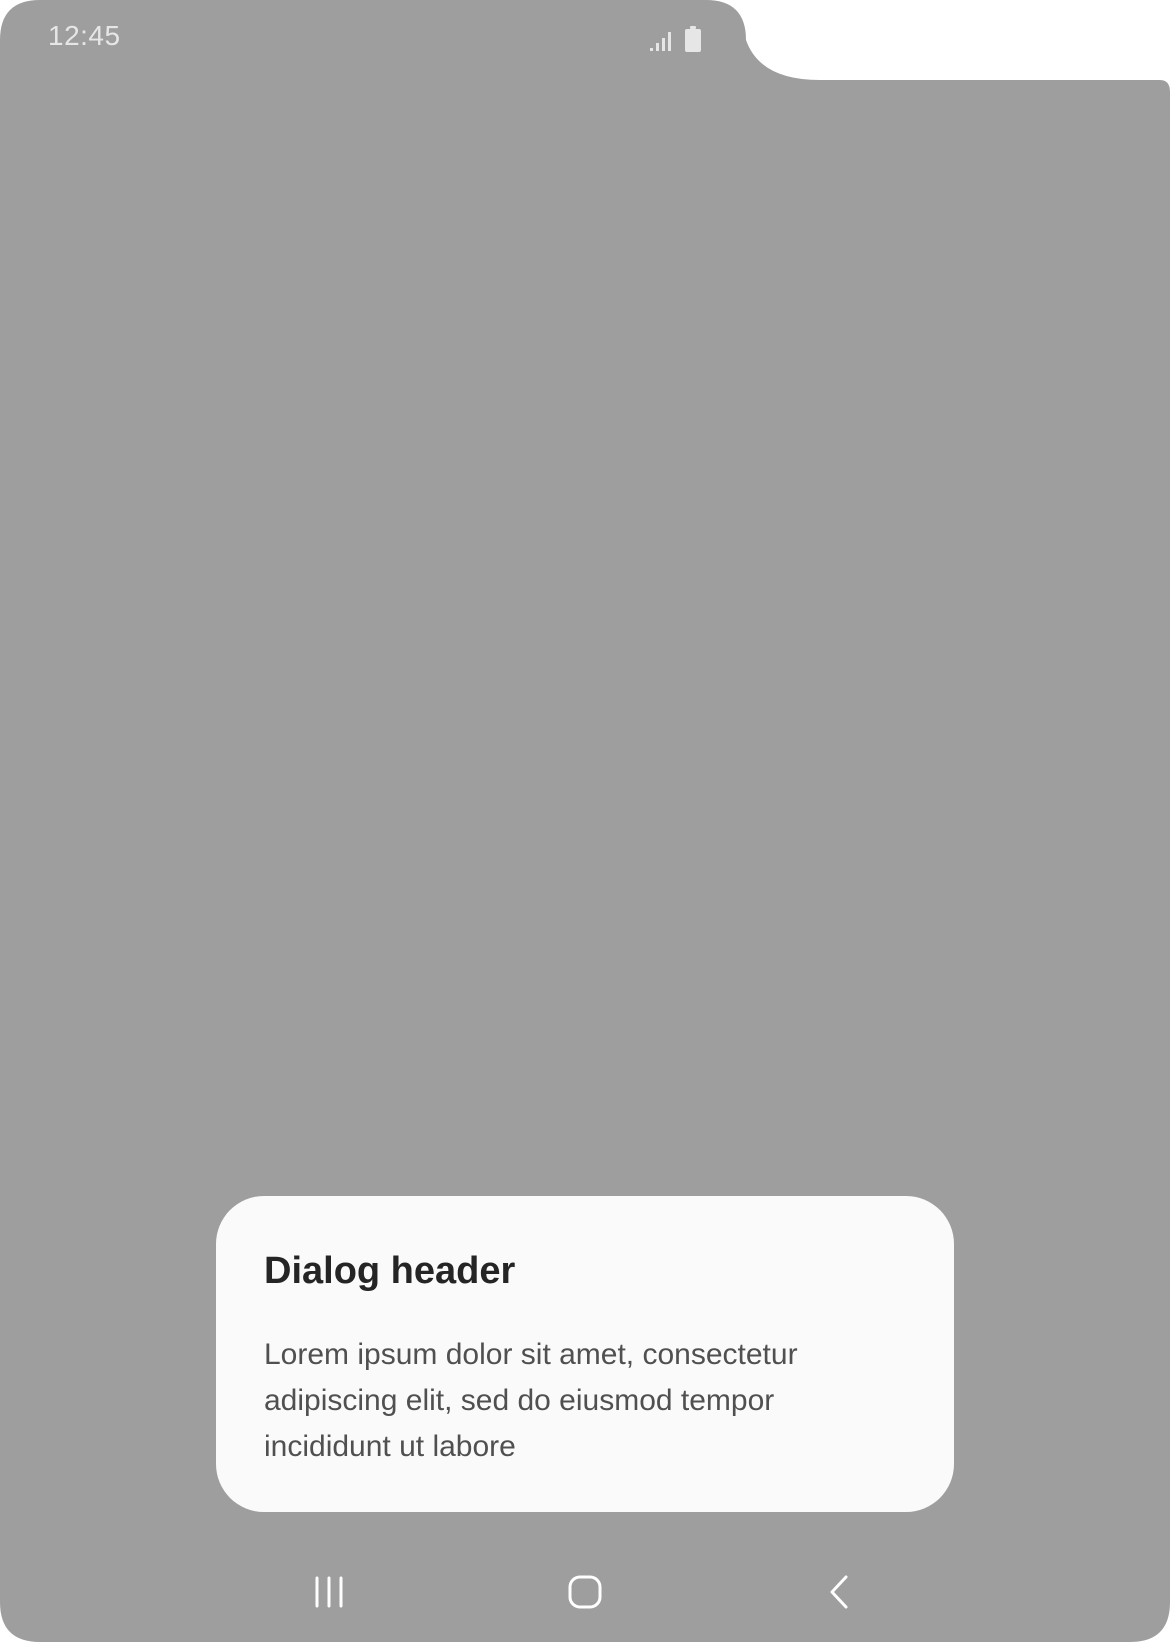 The image size is (1170, 1642). I want to click on back-button, so click(840, 1592).